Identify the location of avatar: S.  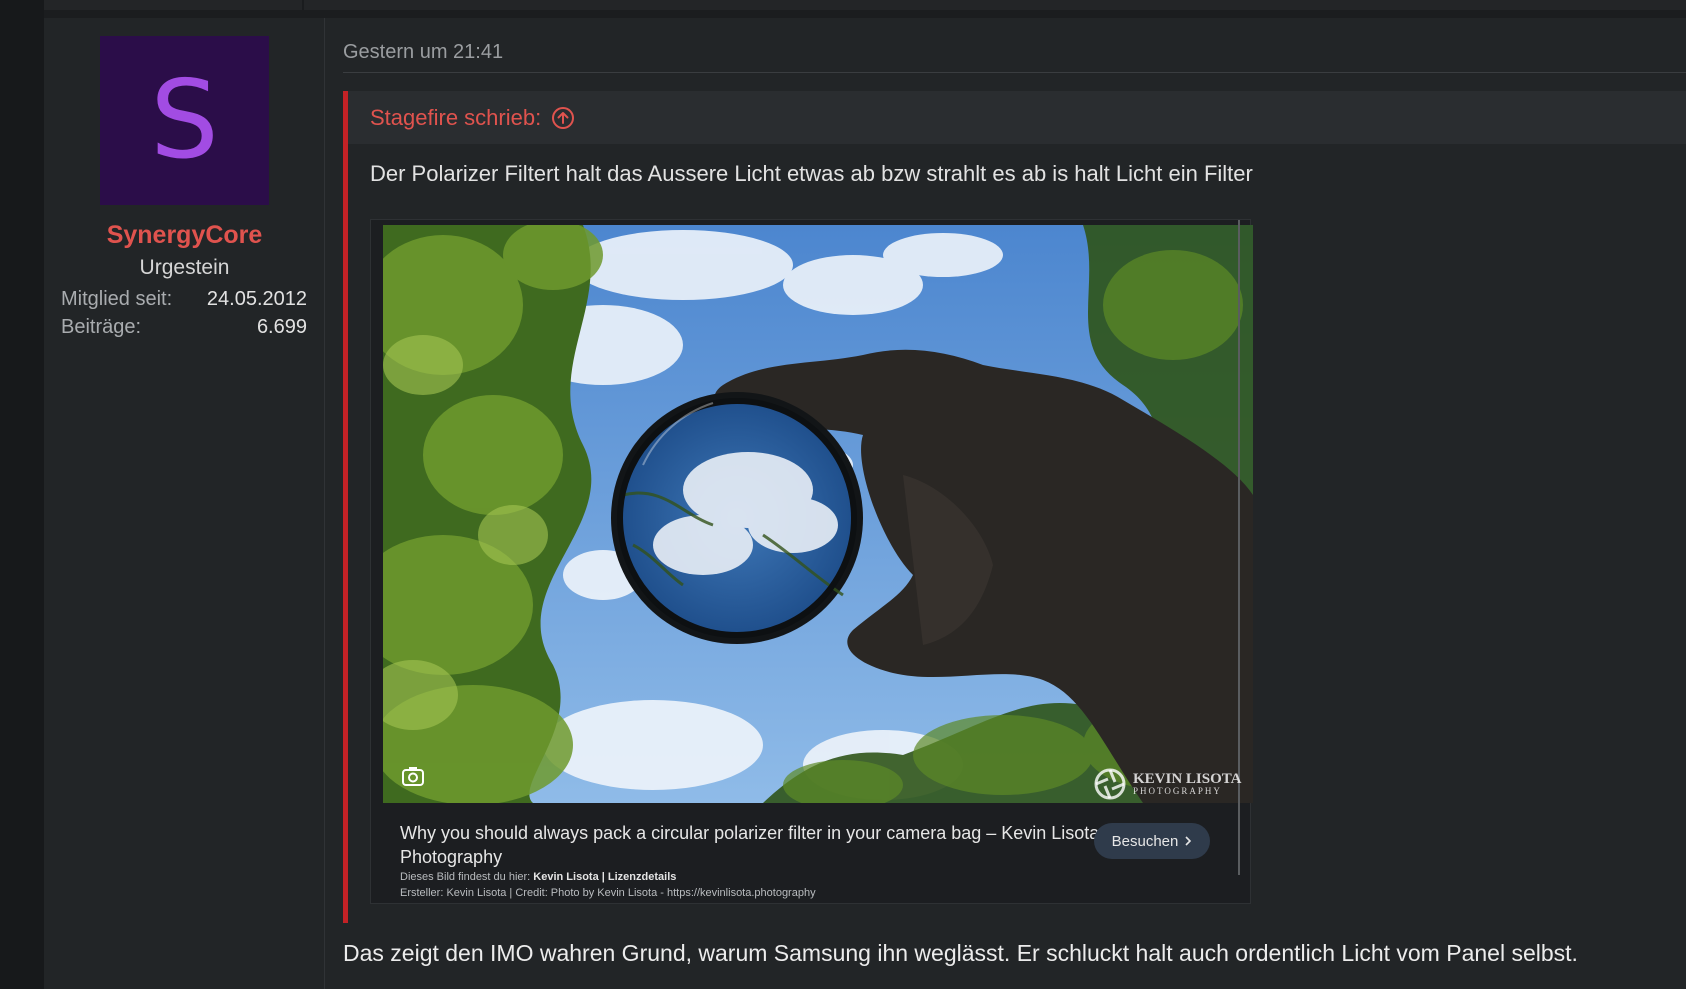
(184, 120).